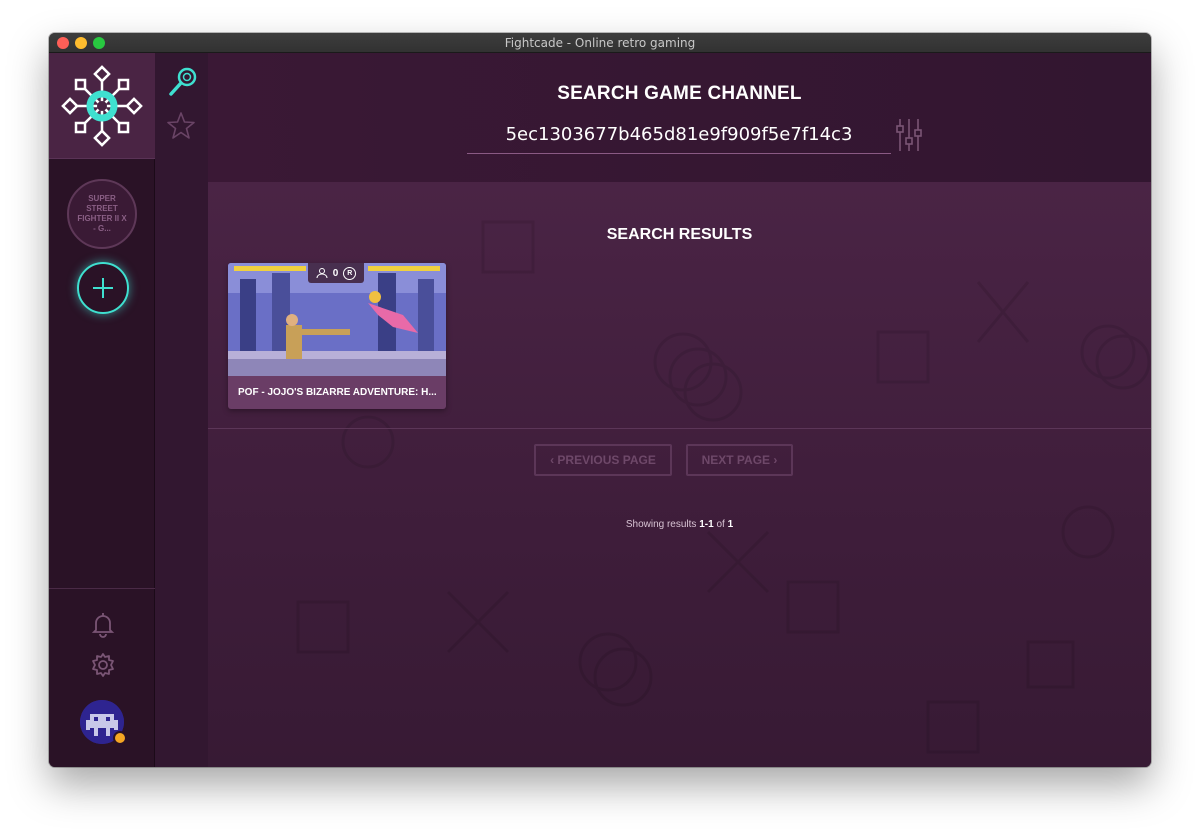  I want to click on ranked-badge-label: R, so click(350, 273).